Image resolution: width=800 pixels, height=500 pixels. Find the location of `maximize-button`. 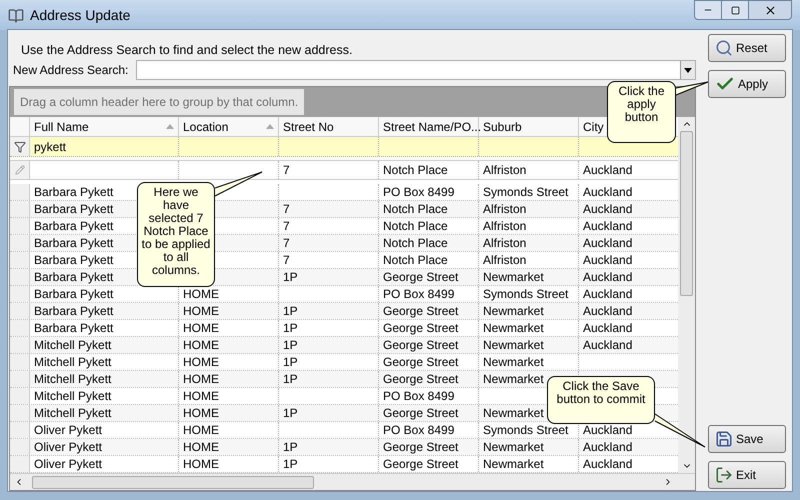

maximize-button is located at coordinates (735, 10).